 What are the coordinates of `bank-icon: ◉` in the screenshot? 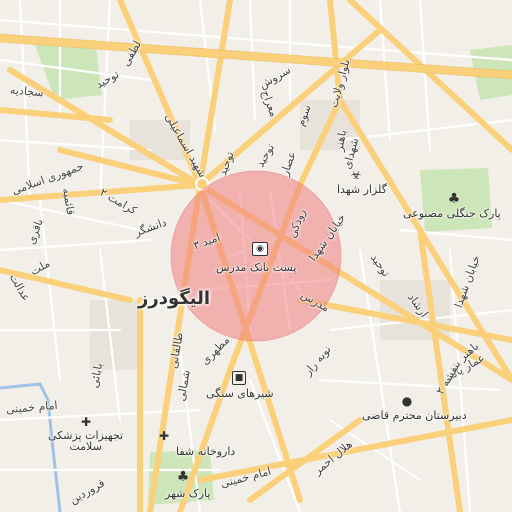 It's located at (260, 249).